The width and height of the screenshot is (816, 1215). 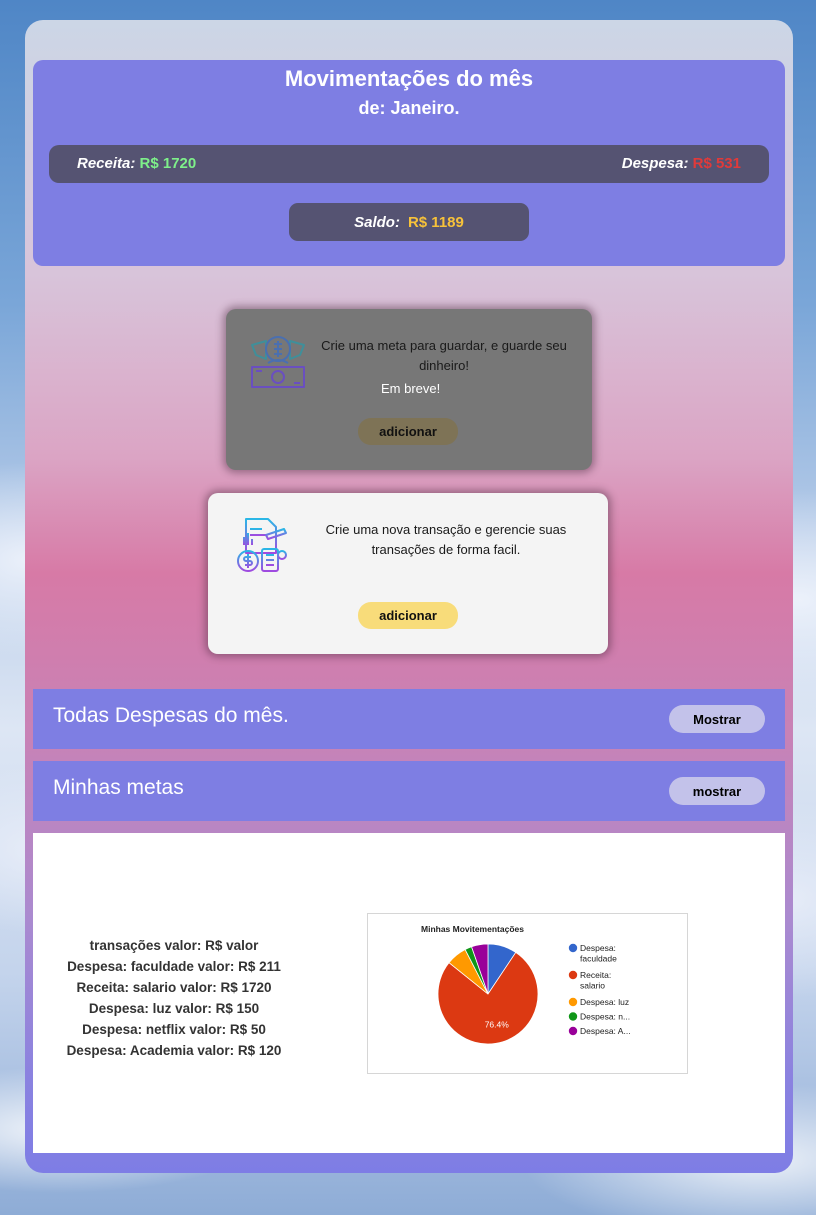 What do you see at coordinates (171, 715) in the screenshot?
I see `expenses-section-title: Todas Despesas do mês.` at bounding box center [171, 715].